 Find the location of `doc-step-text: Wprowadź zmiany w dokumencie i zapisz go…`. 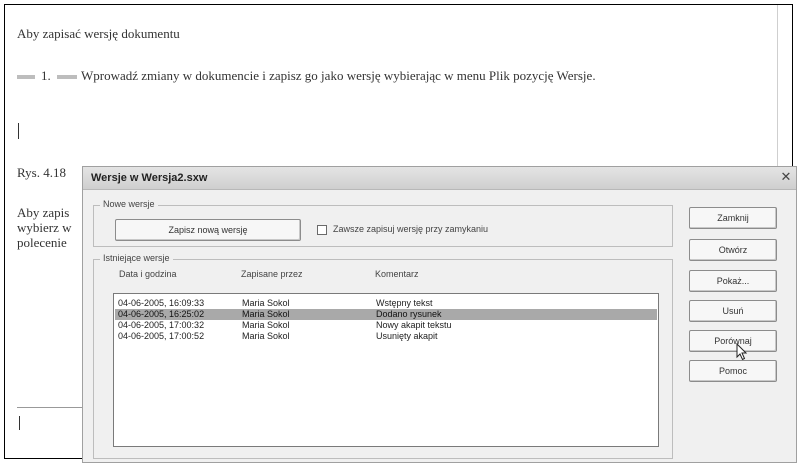

doc-step-text: Wprowadź zmiany w dokumencie i zapisz go… is located at coordinates (338, 75).